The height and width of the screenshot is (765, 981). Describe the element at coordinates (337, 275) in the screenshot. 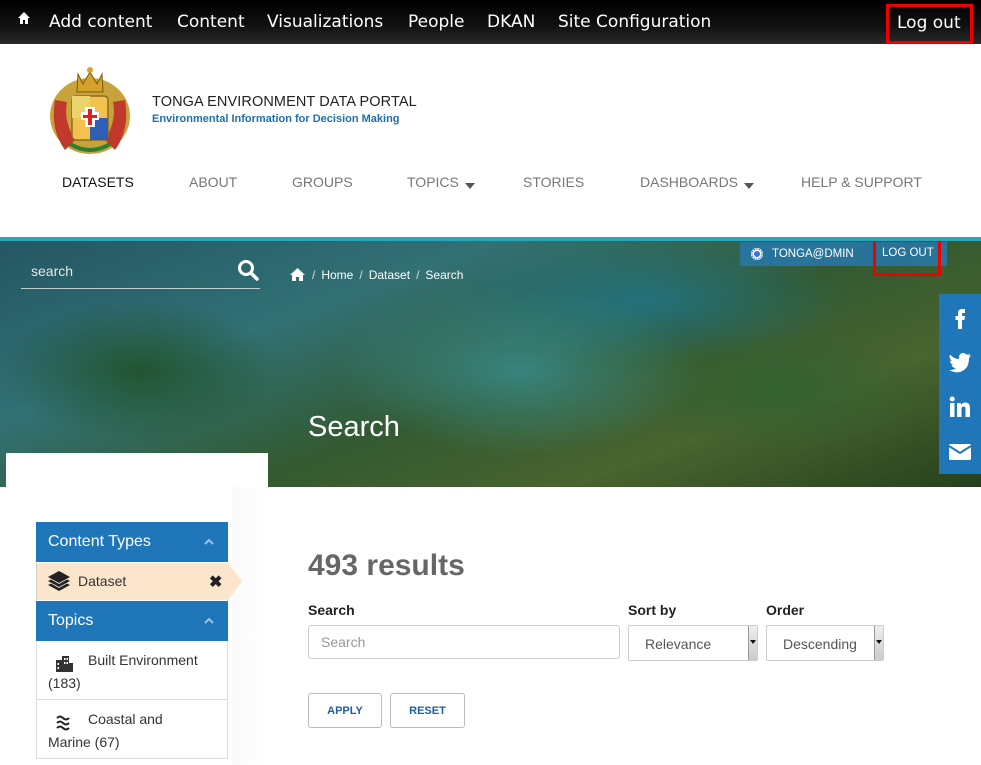

I see `breadcrumb-home: Home` at that location.